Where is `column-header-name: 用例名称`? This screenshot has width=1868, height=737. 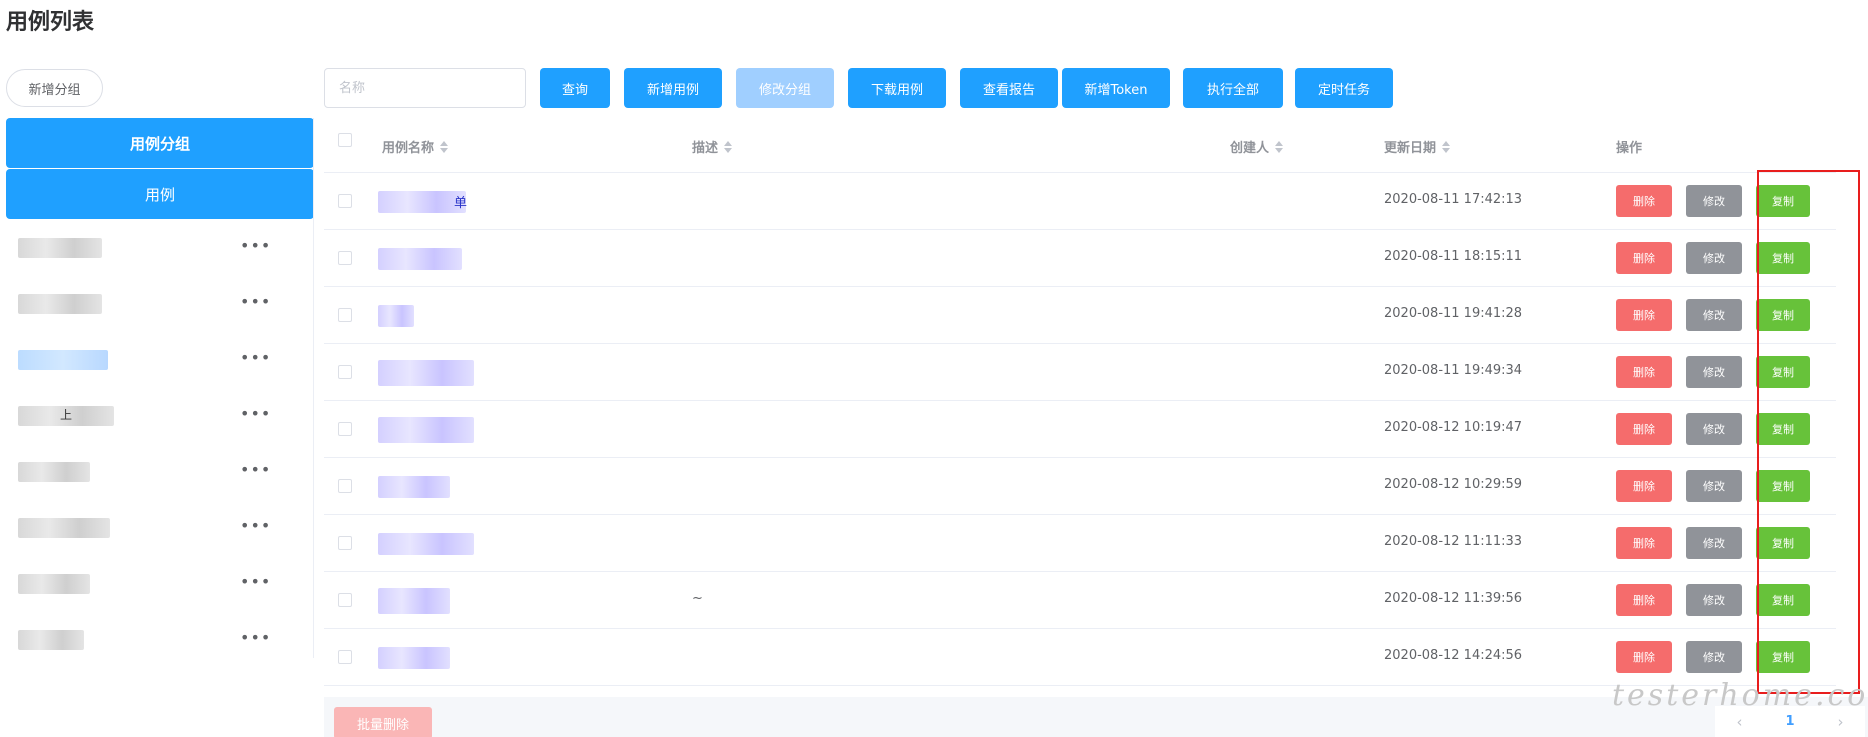
column-header-name: 用例名称 is located at coordinates (415, 146).